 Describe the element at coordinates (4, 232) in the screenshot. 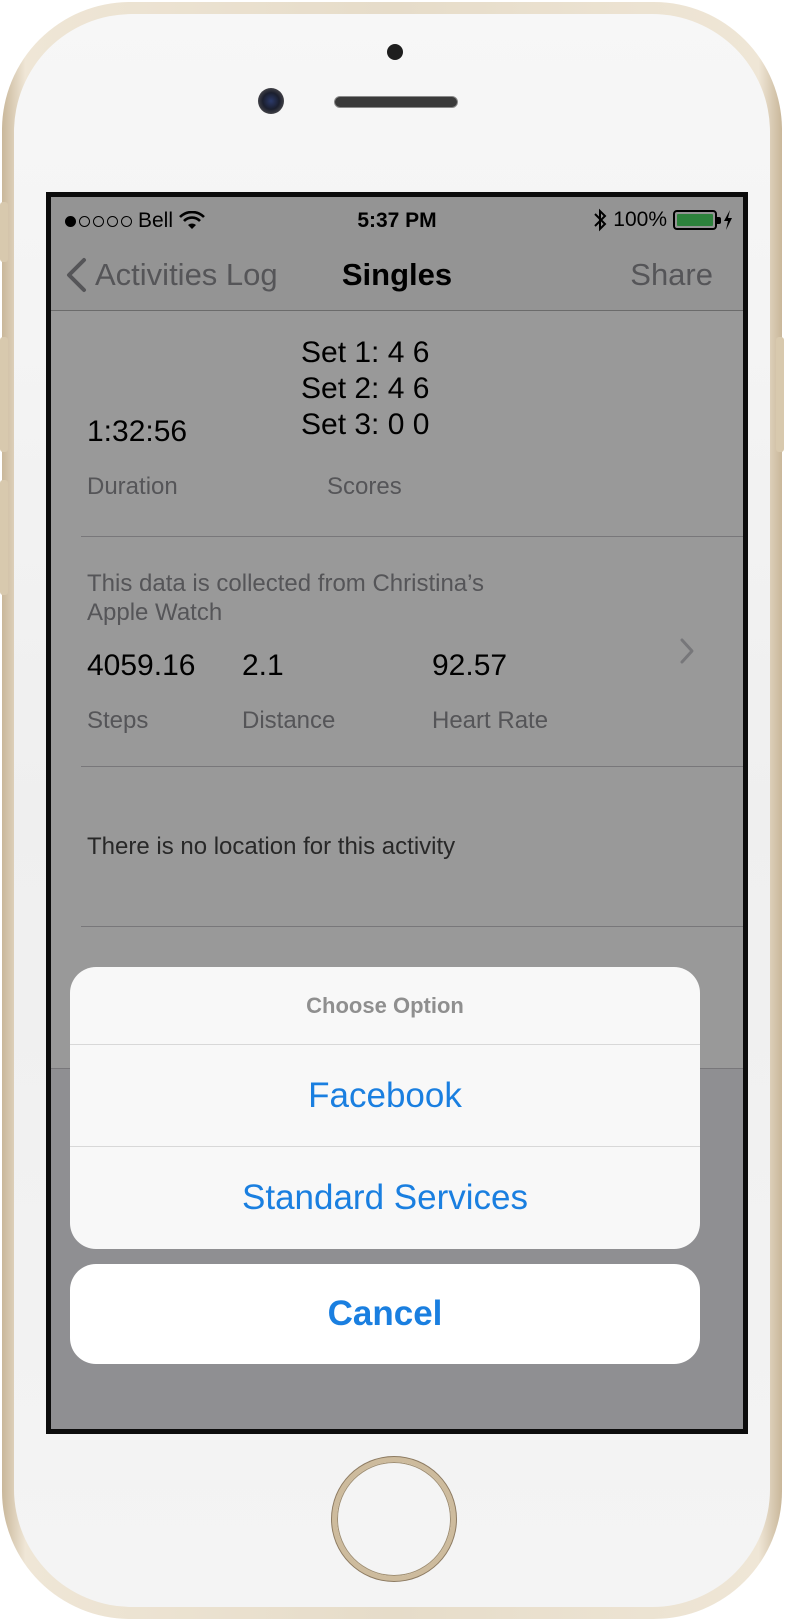

I see `mute-switch` at that location.